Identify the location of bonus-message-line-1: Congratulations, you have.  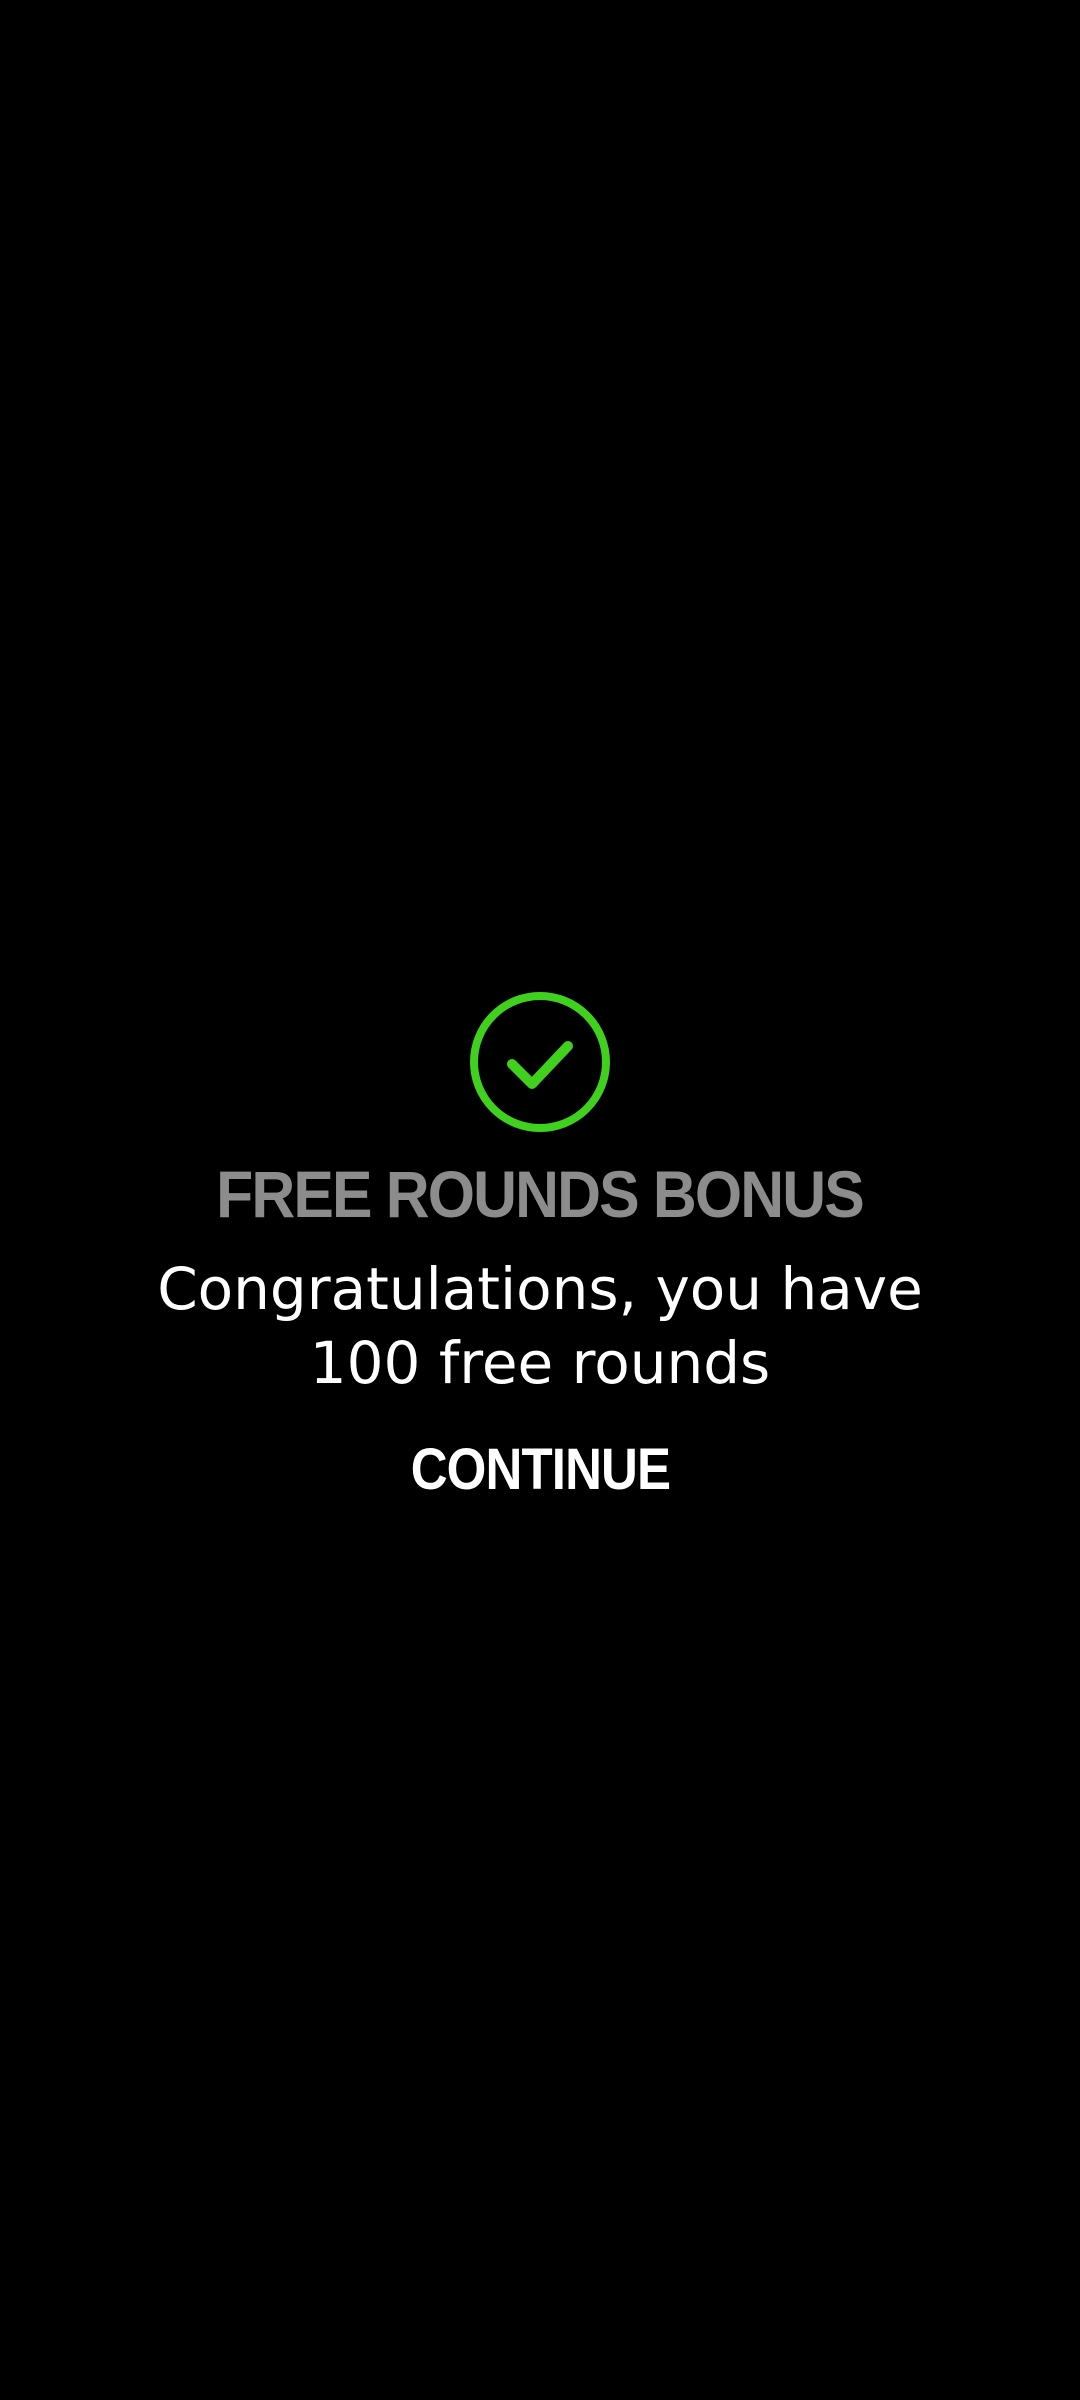
(540, 1289).